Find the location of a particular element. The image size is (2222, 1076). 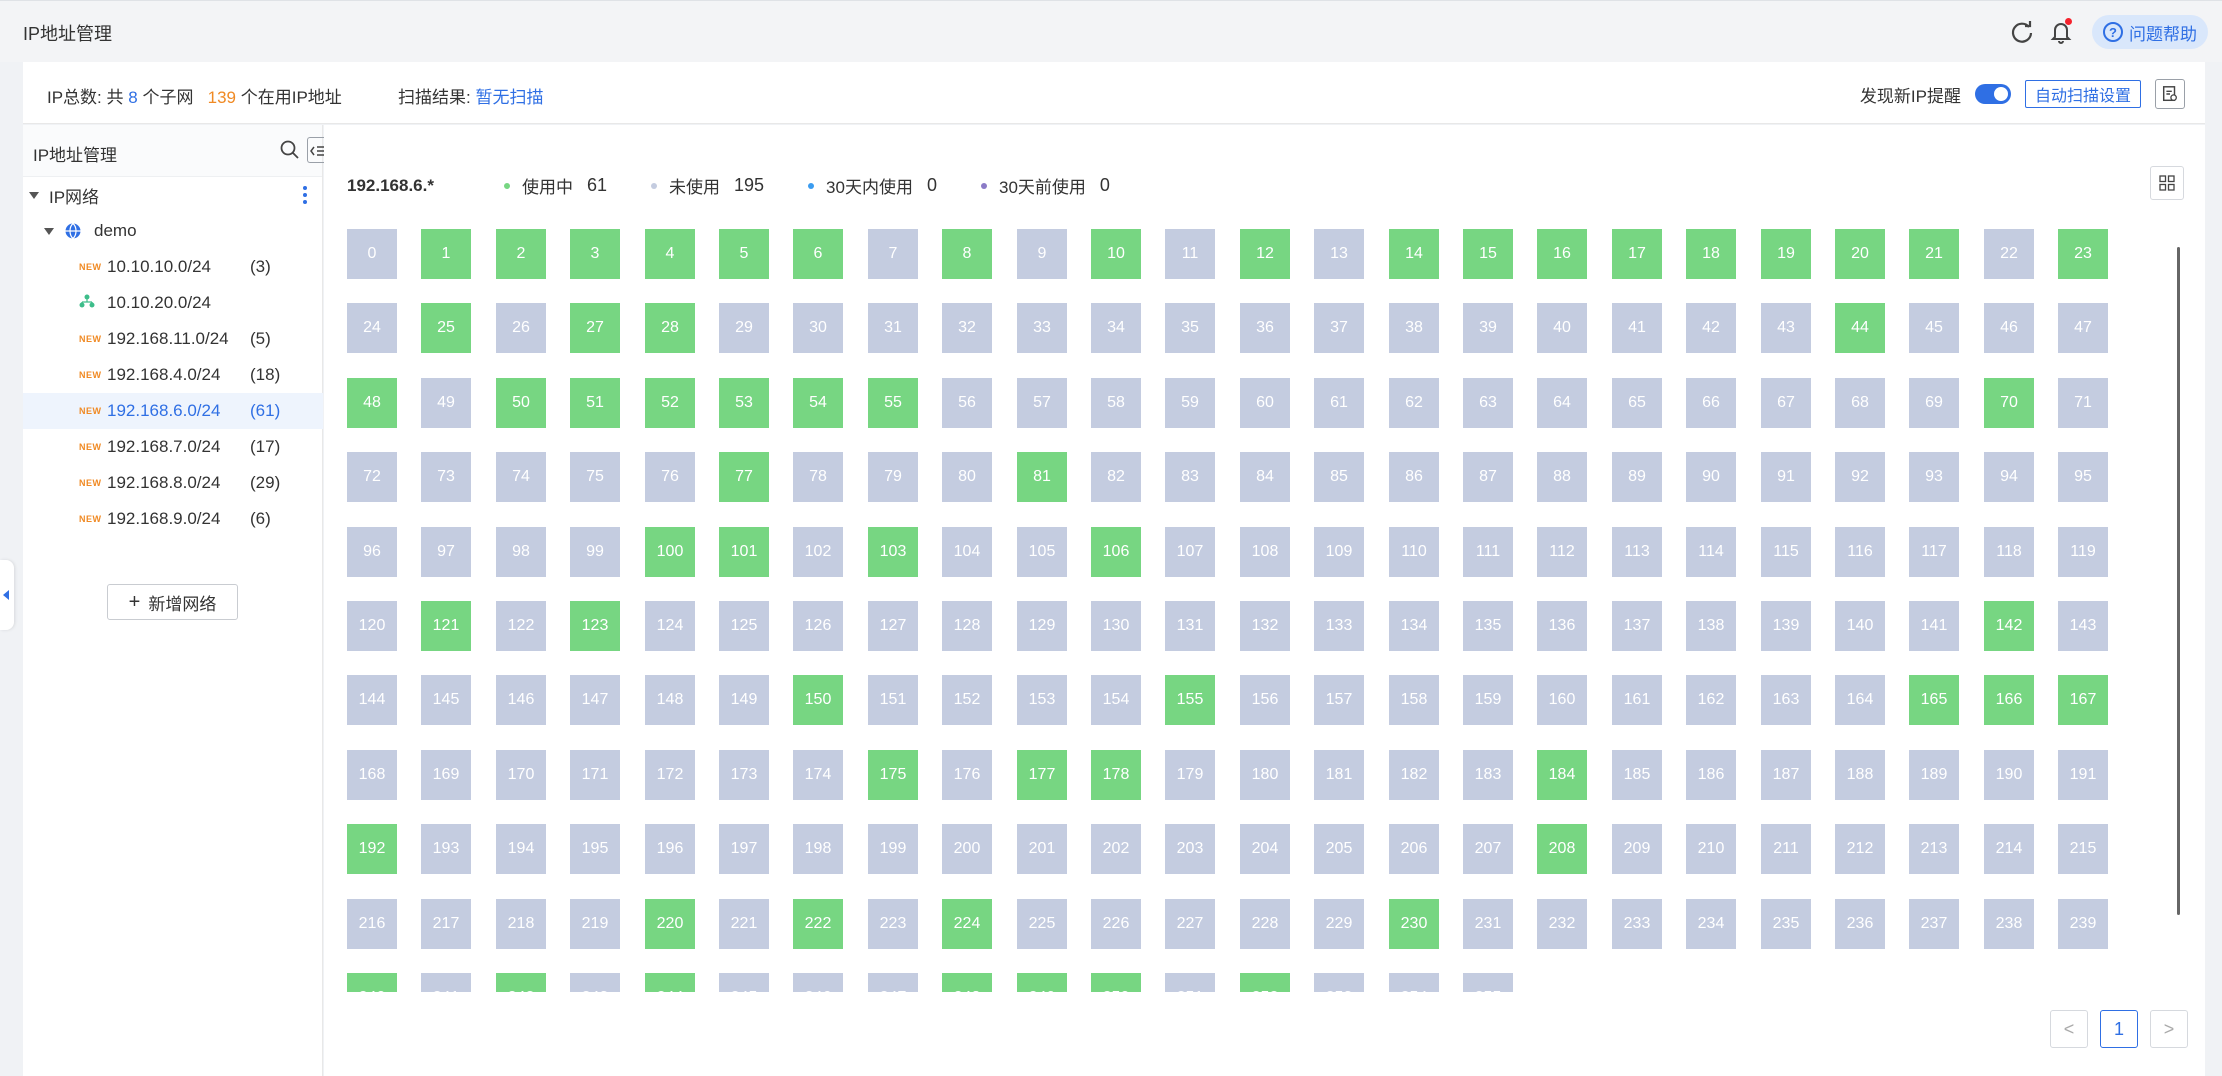

ip-cell-free: 102 is located at coordinates (818, 552).